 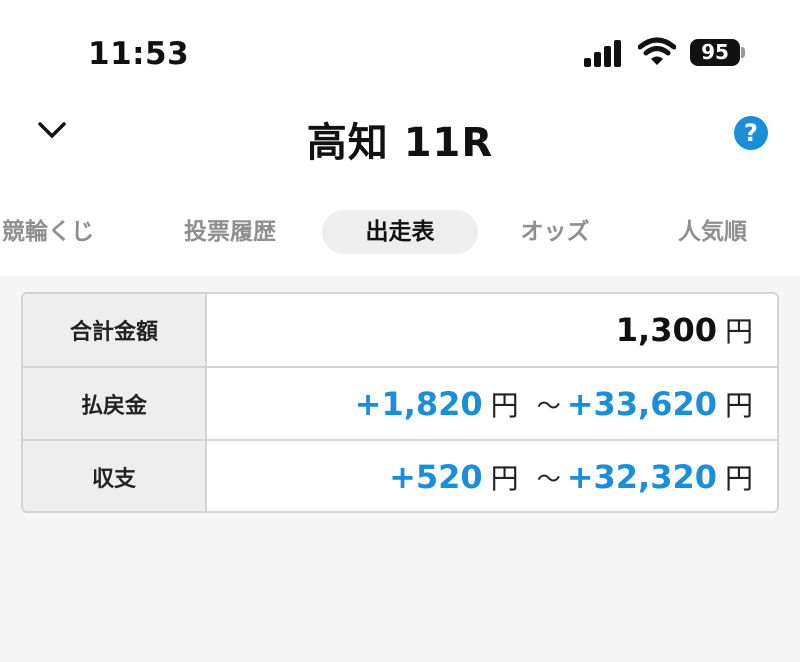 I want to click on battery-cap, so click(x=743, y=52).